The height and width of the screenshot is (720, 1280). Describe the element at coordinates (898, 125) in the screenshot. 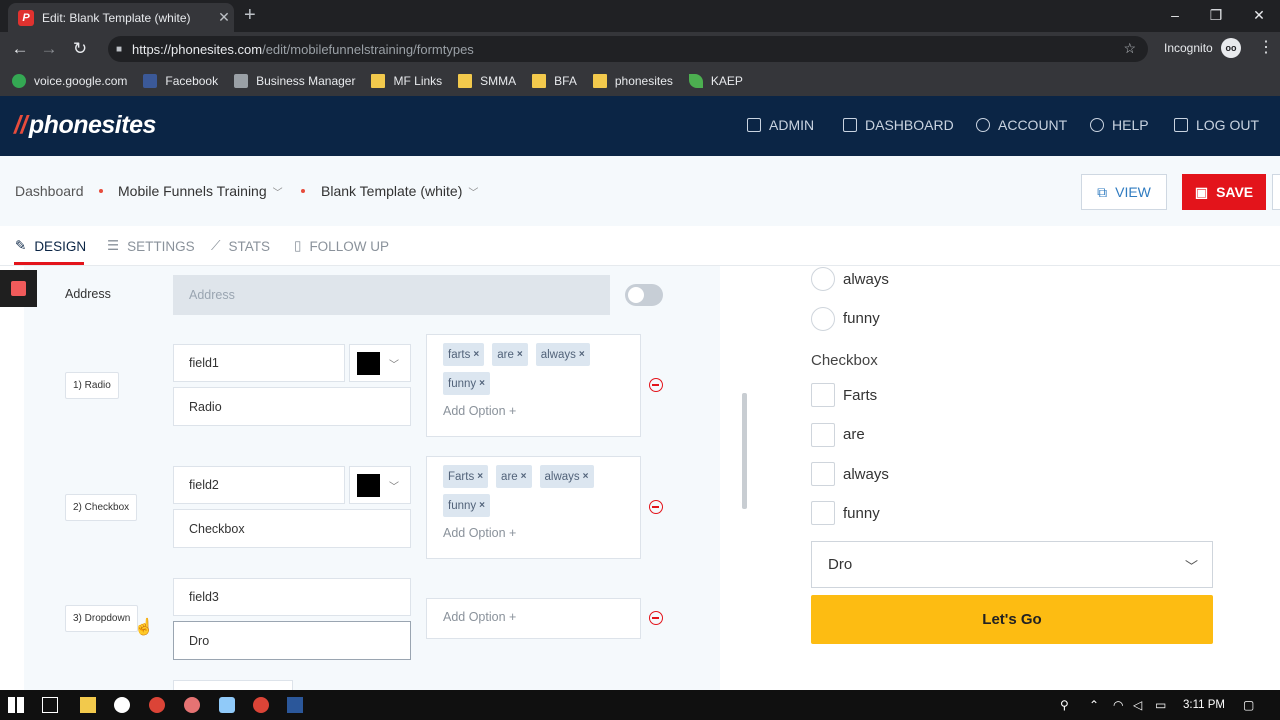

I see `nav-dashboard: DASHBOARD` at that location.